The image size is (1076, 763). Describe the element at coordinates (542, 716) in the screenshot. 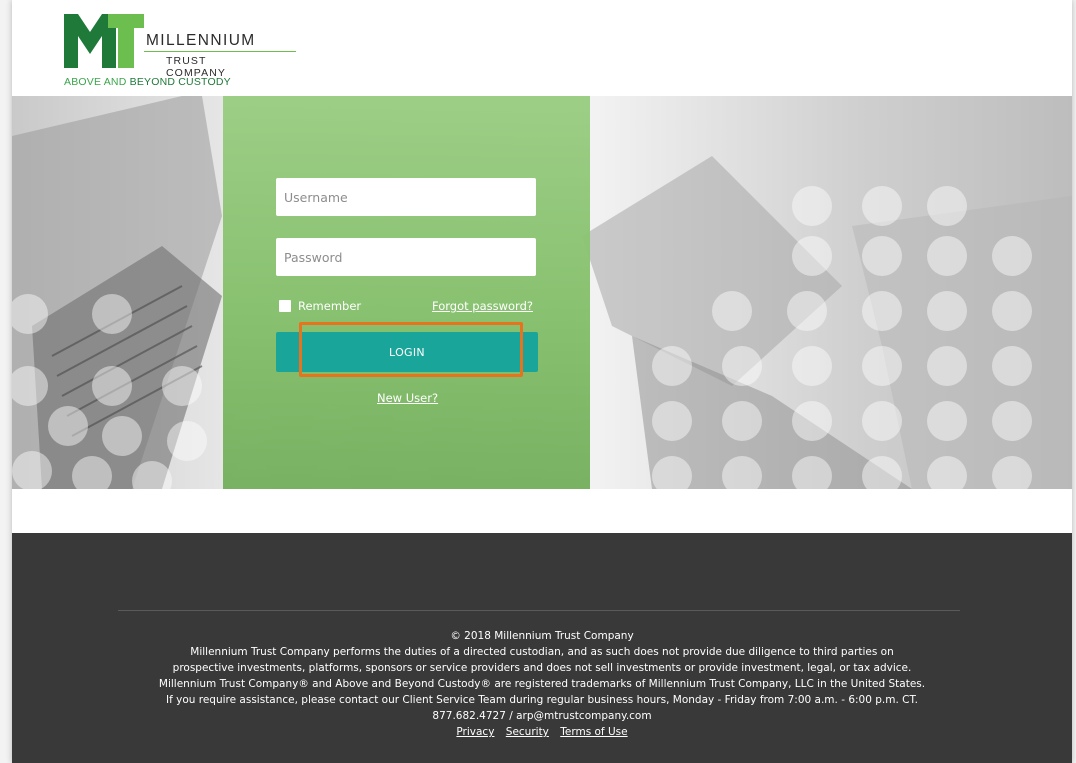

I see `footer-contact-line: 877.682.4727 / arp@mtrustcompany.com` at that location.